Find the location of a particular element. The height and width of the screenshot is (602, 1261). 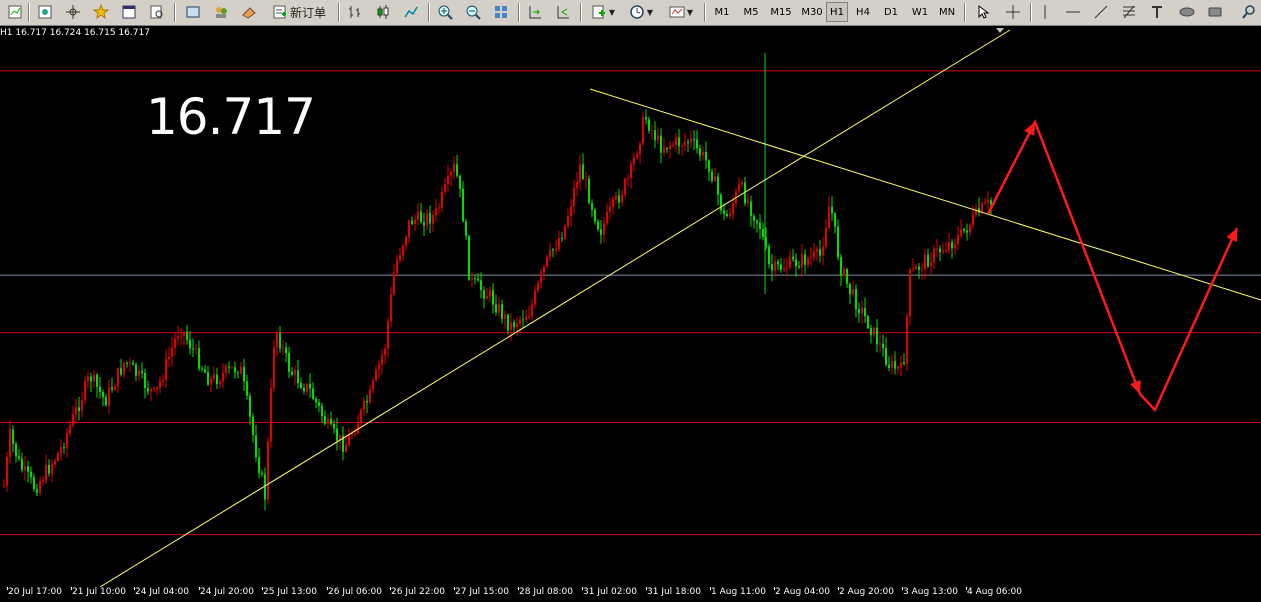

horizontal-line-icon is located at coordinates (1073, 12).